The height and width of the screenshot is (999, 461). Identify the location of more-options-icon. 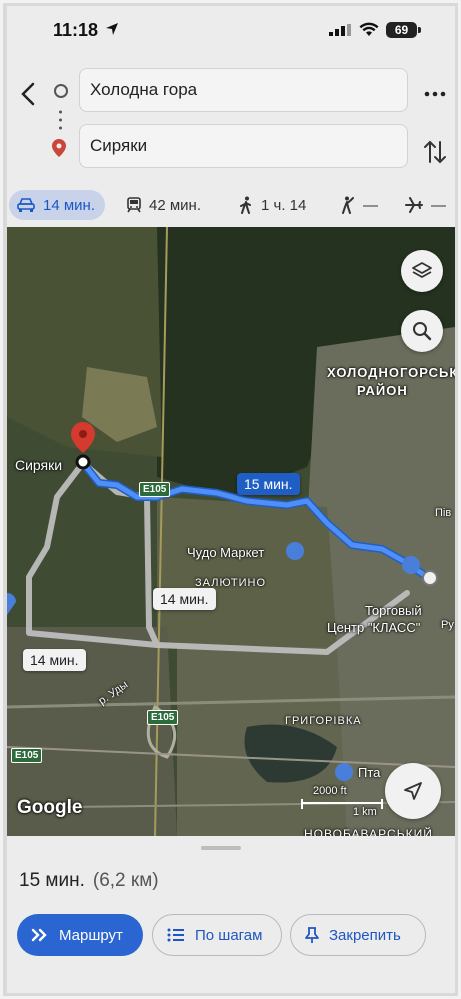
(435, 94).